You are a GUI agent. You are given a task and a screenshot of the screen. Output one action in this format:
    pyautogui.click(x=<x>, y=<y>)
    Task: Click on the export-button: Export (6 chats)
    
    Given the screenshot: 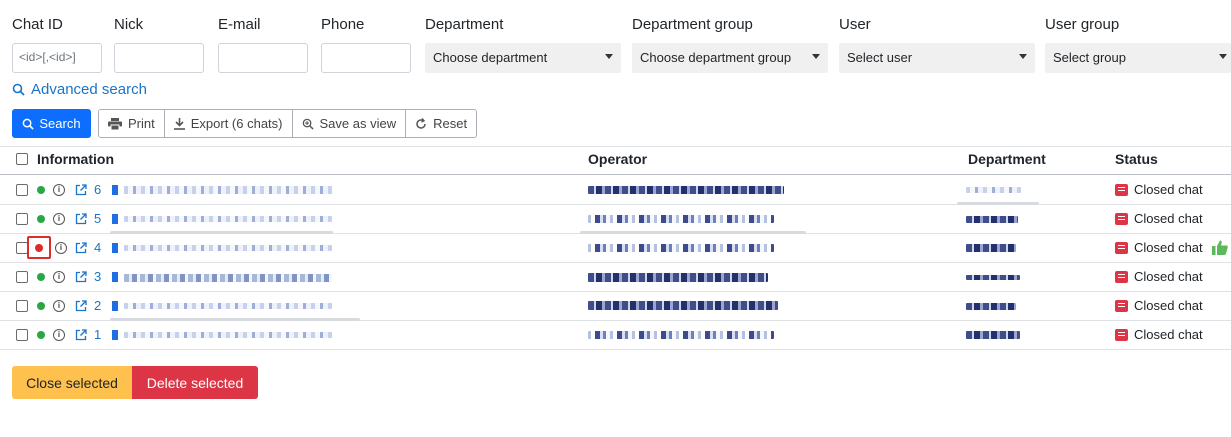 What is the action you would take?
    pyautogui.click(x=228, y=123)
    